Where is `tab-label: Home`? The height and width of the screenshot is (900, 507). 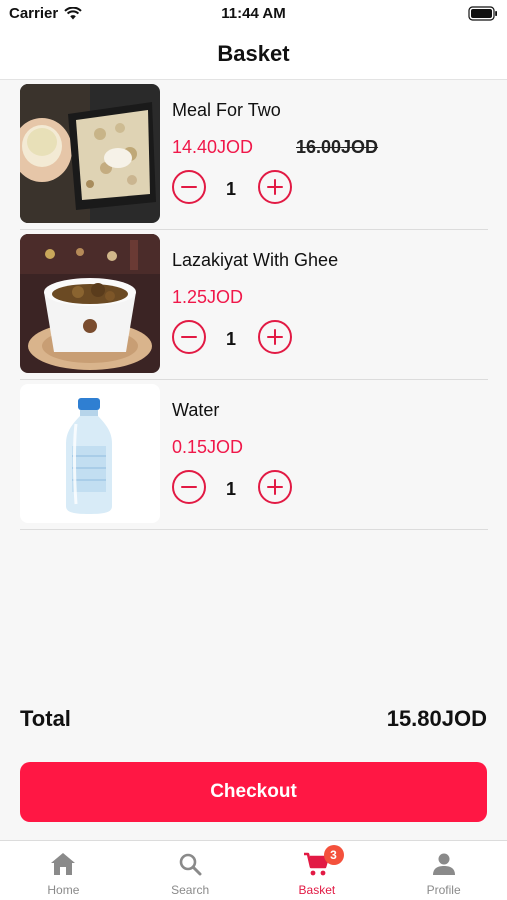
tab-label: Home is located at coordinates (63, 890).